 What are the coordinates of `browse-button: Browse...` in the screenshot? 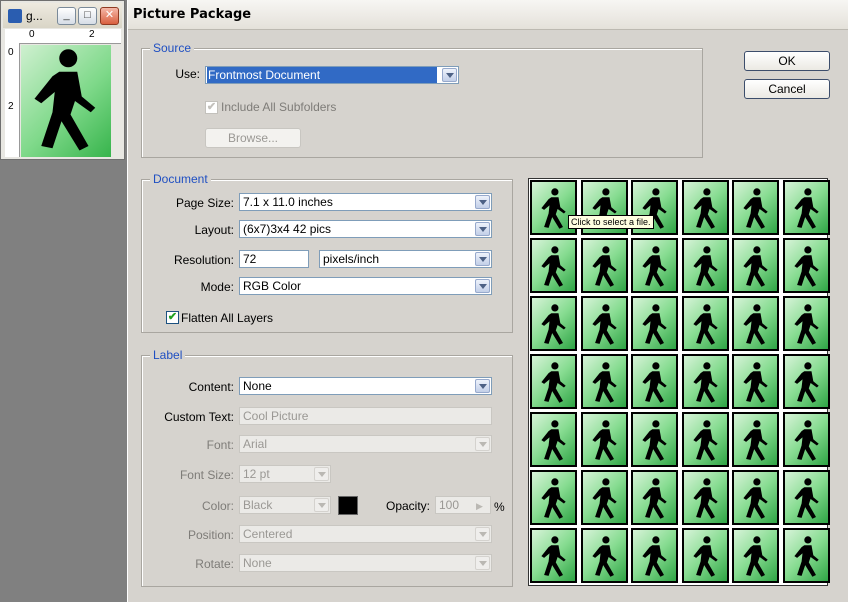 It's located at (253, 138).